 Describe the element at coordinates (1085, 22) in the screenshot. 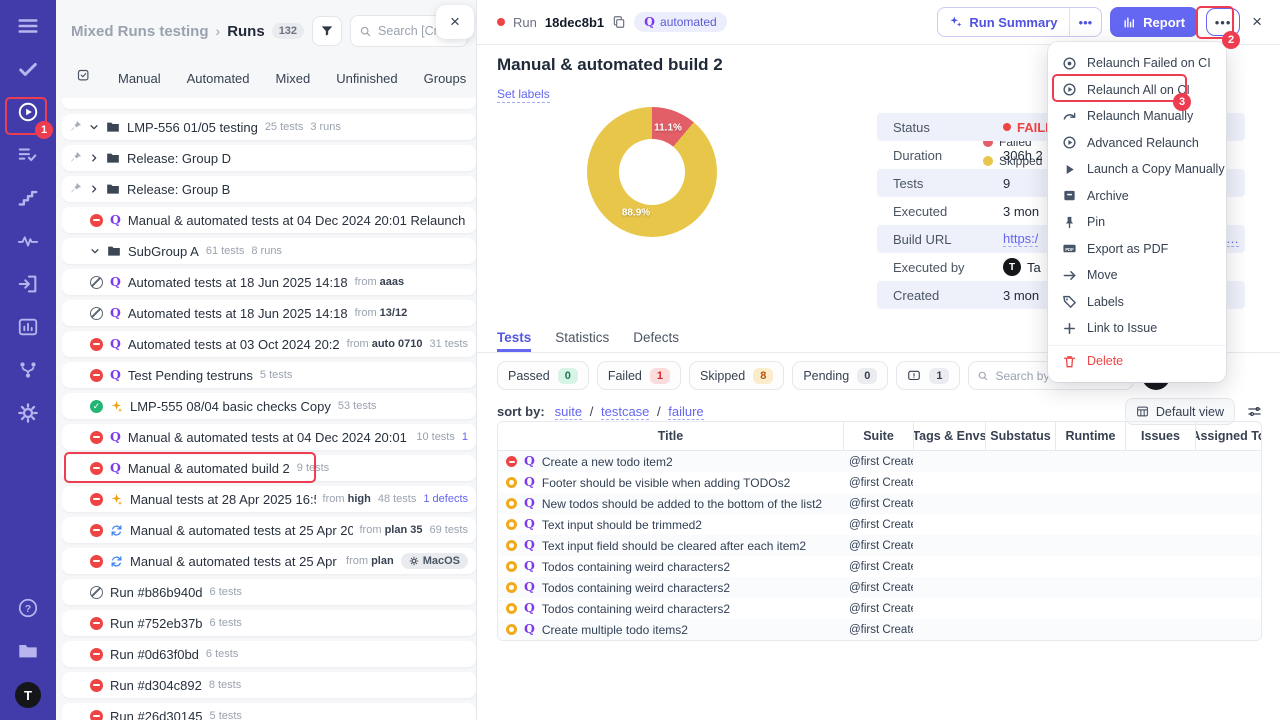

I see `run-summary-more: •••` at that location.